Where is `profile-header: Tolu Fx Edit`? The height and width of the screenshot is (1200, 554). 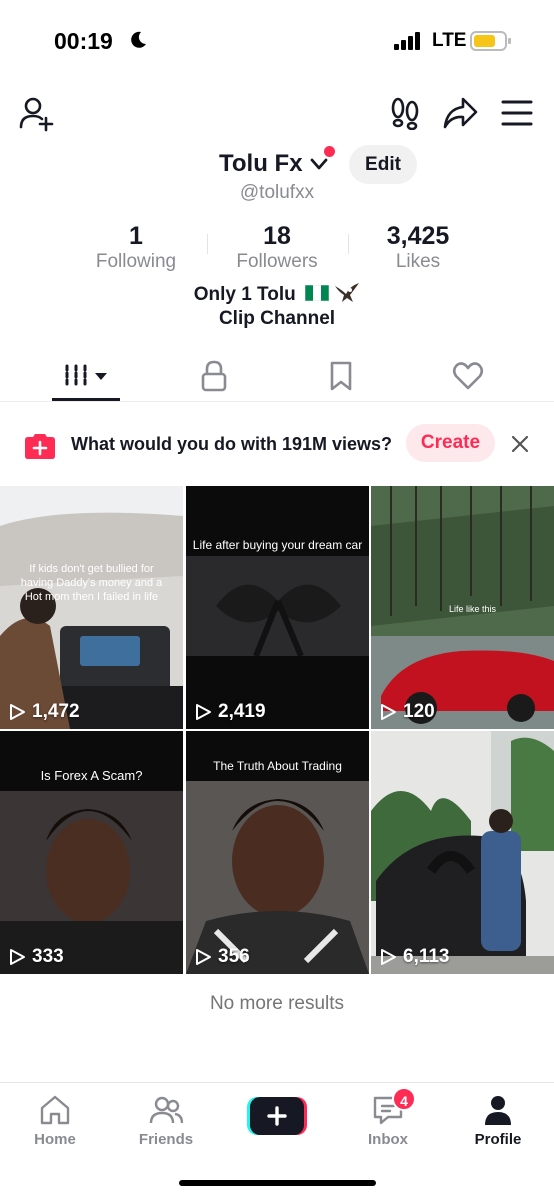 profile-header: Tolu Fx Edit is located at coordinates (277, 164).